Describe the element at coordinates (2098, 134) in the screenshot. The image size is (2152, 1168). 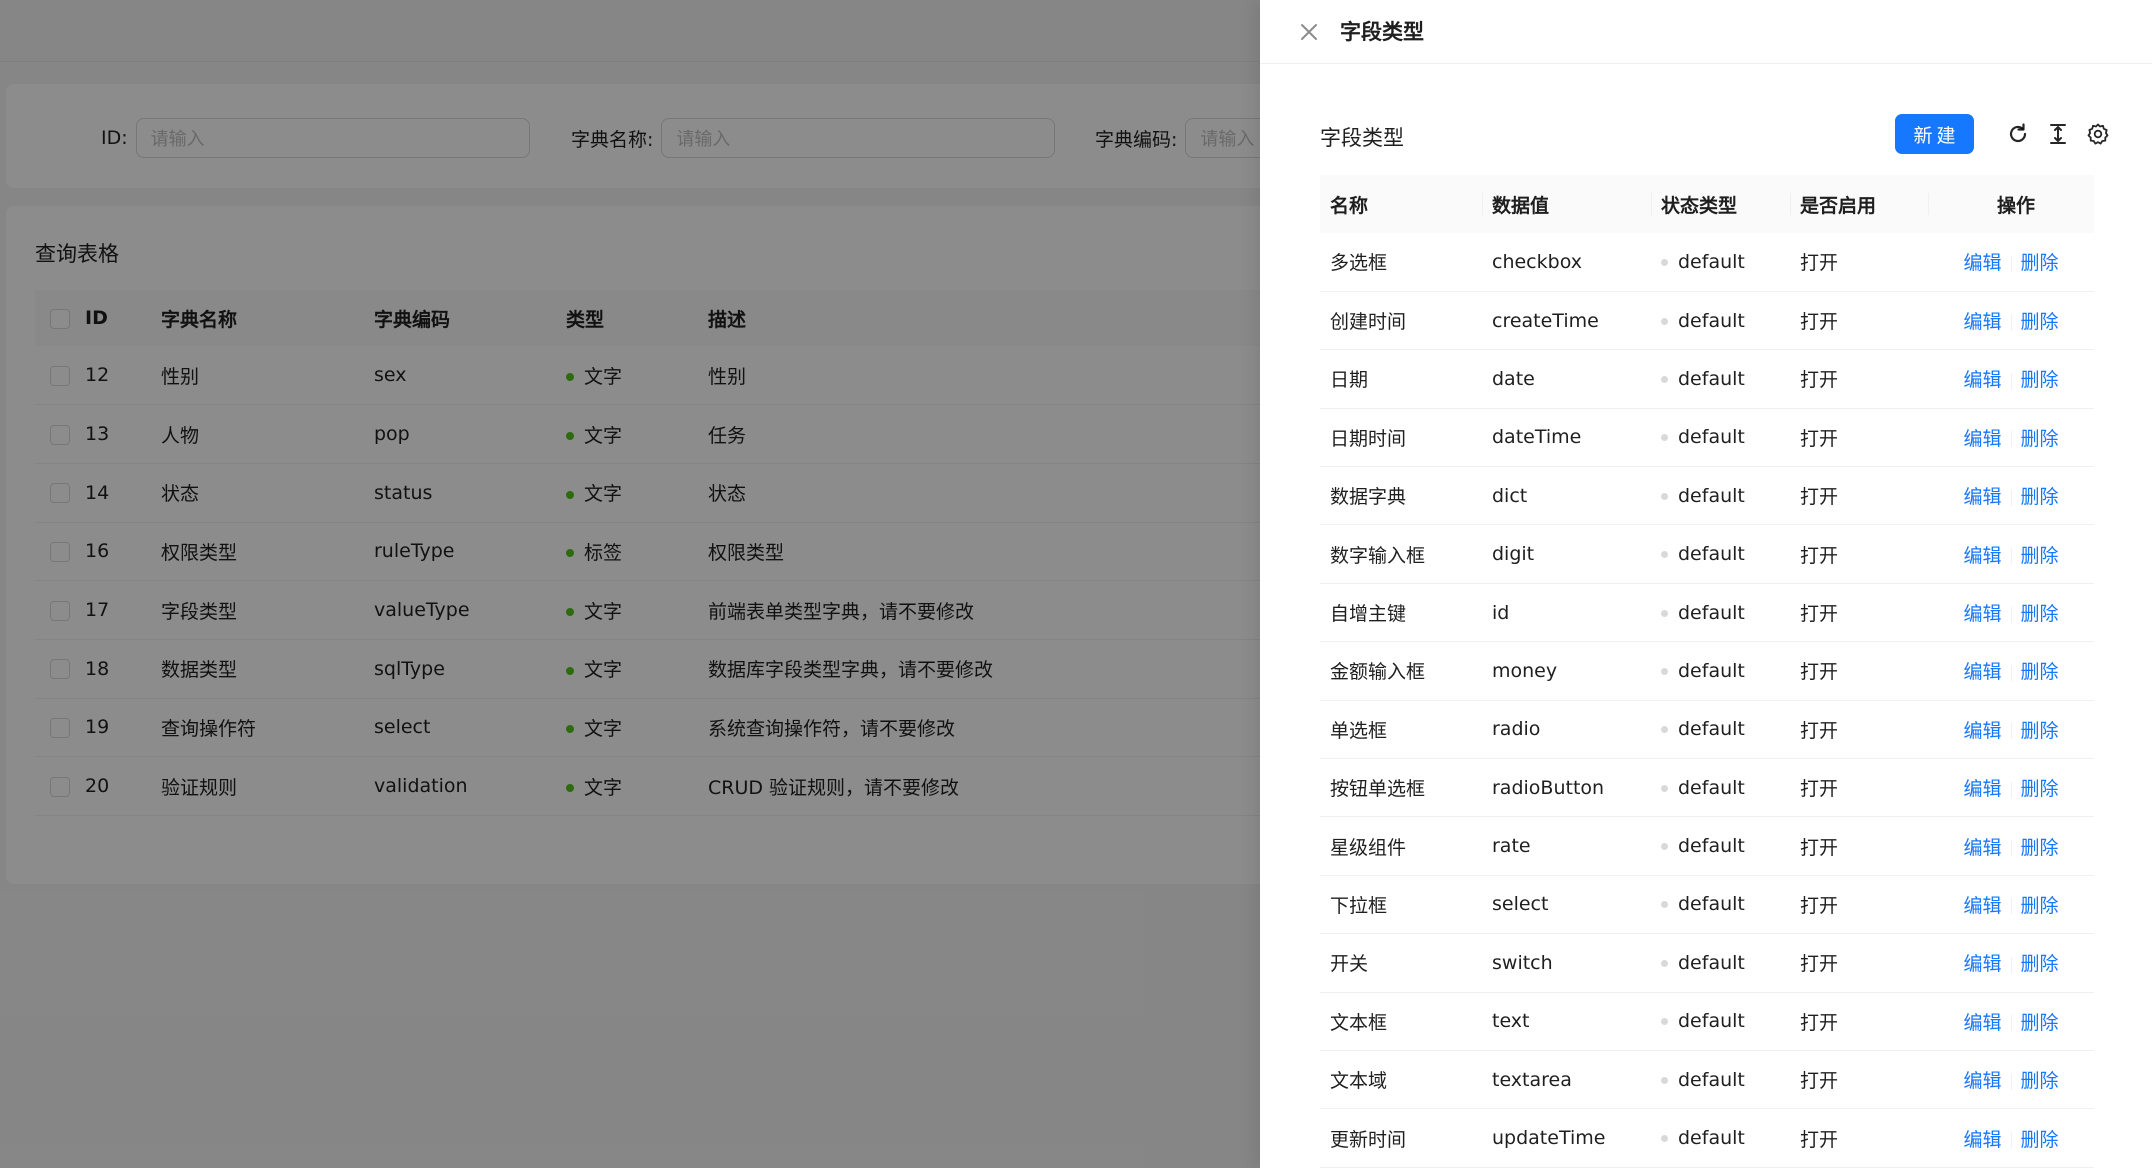
I see `setting-icon` at that location.